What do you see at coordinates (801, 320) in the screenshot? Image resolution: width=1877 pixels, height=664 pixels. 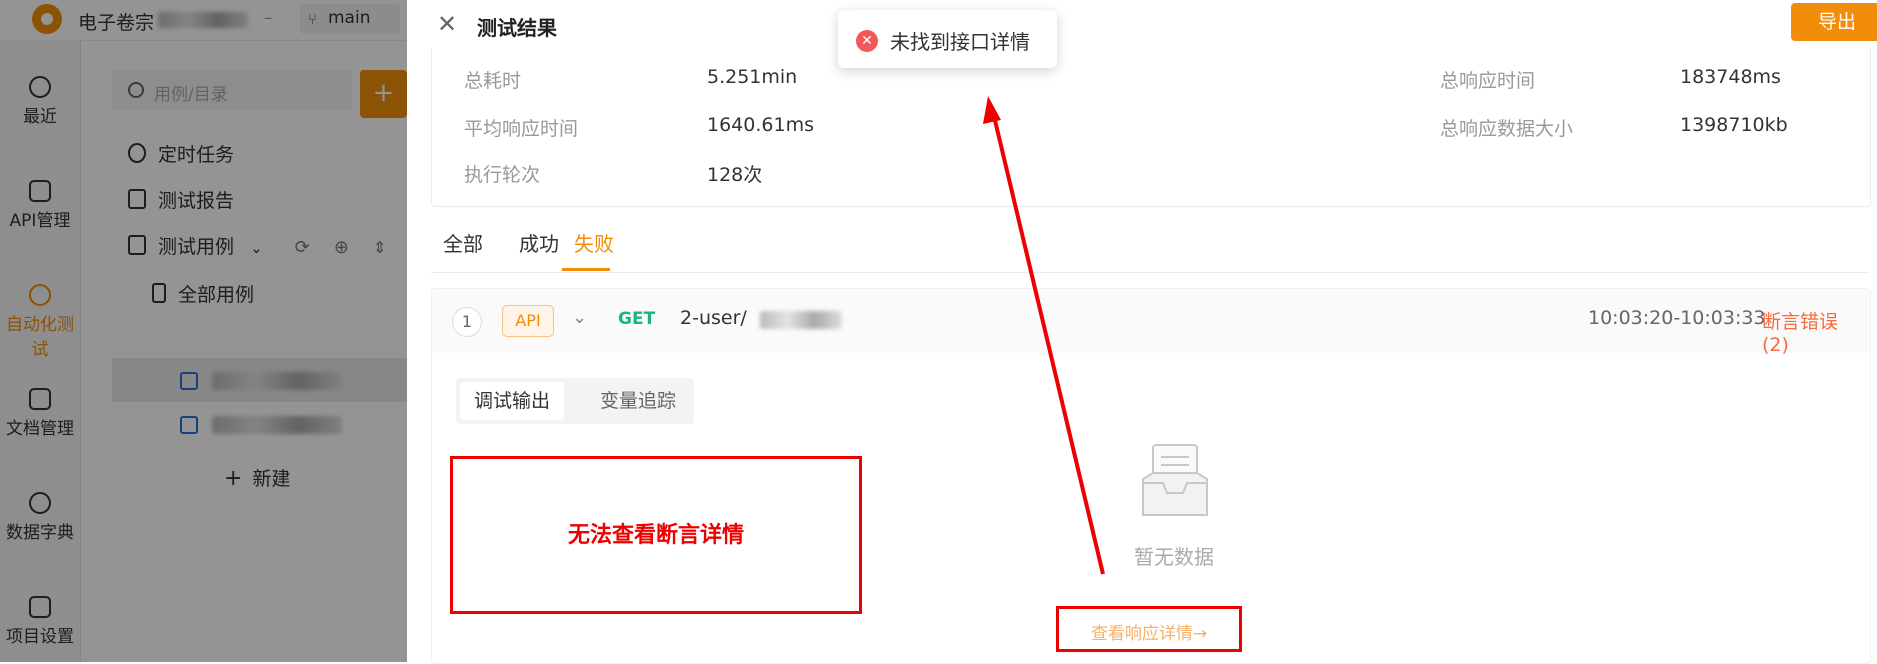 I see `case-name-blurred` at bounding box center [801, 320].